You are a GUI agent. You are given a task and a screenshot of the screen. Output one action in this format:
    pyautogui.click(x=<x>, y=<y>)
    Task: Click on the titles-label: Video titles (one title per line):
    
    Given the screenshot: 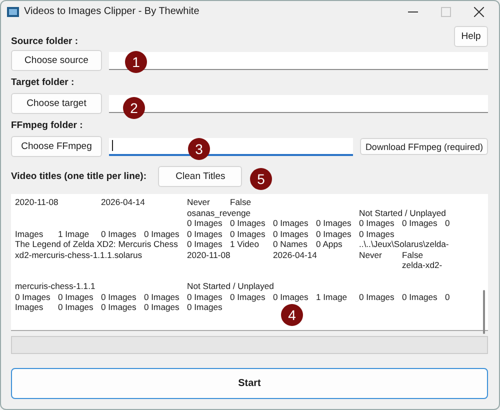 What is the action you would take?
    pyautogui.click(x=78, y=176)
    